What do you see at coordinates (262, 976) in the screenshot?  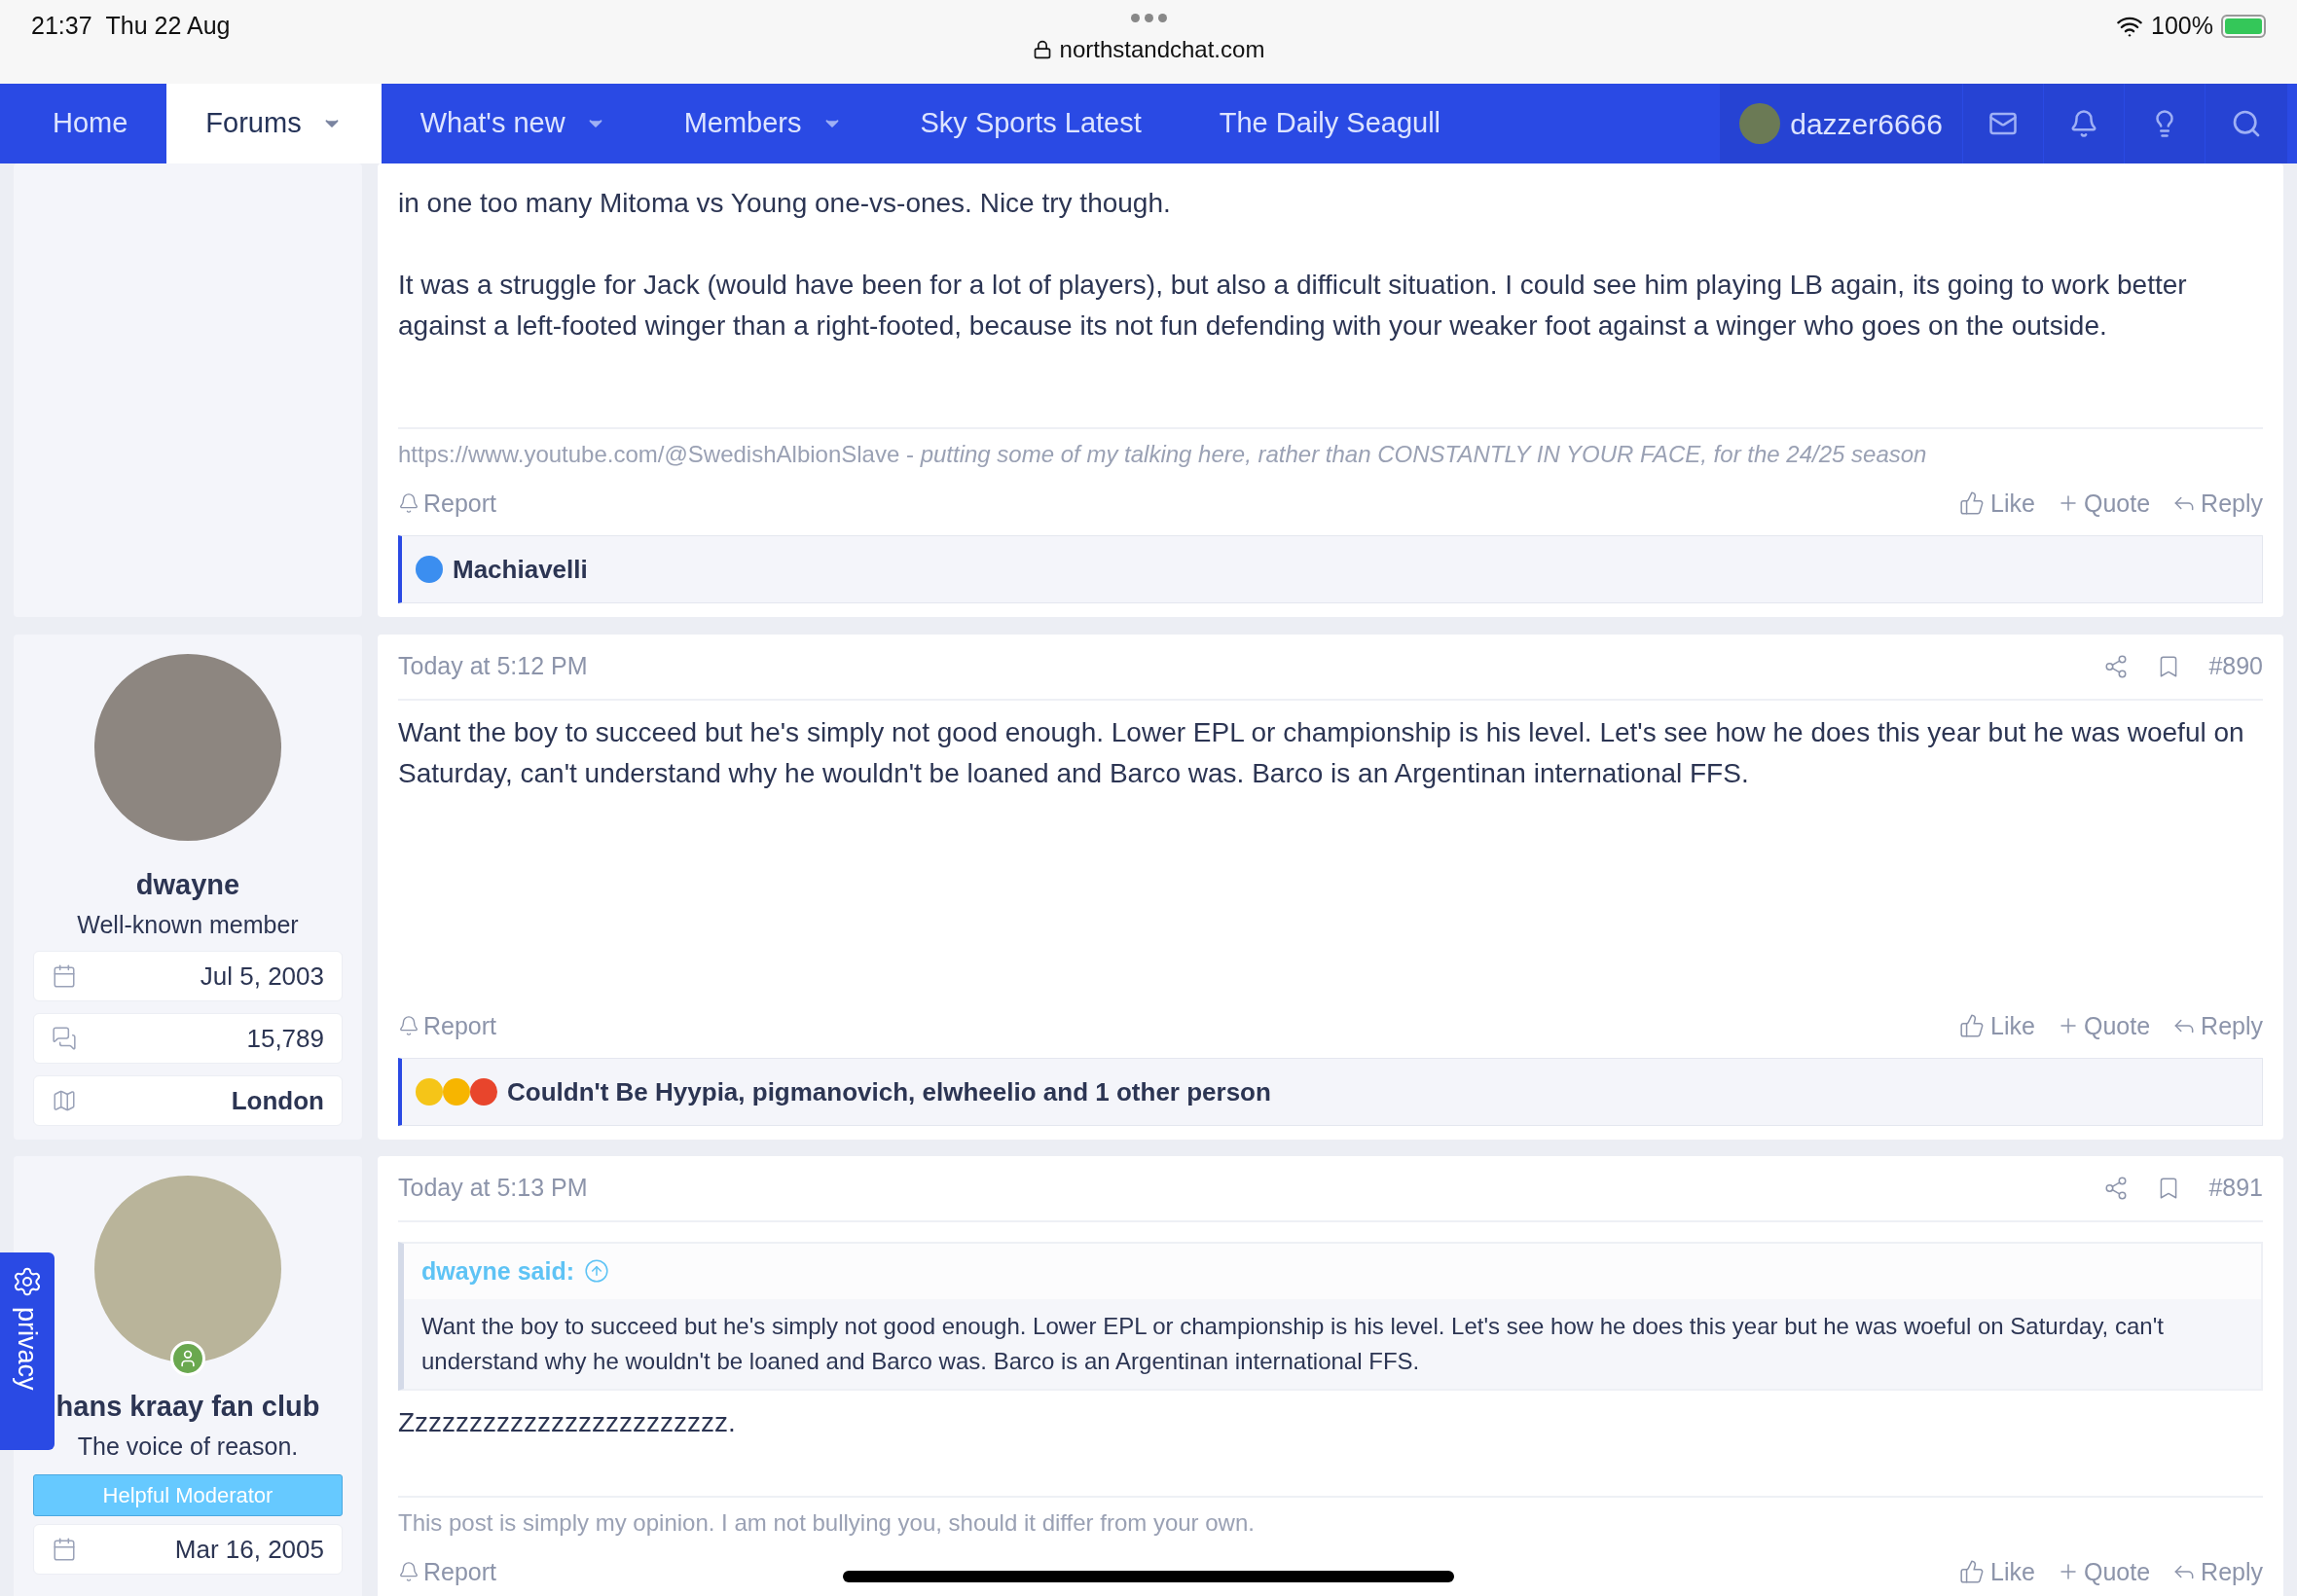 I see `stat-value: Jul 5, 2003` at bounding box center [262, 976].